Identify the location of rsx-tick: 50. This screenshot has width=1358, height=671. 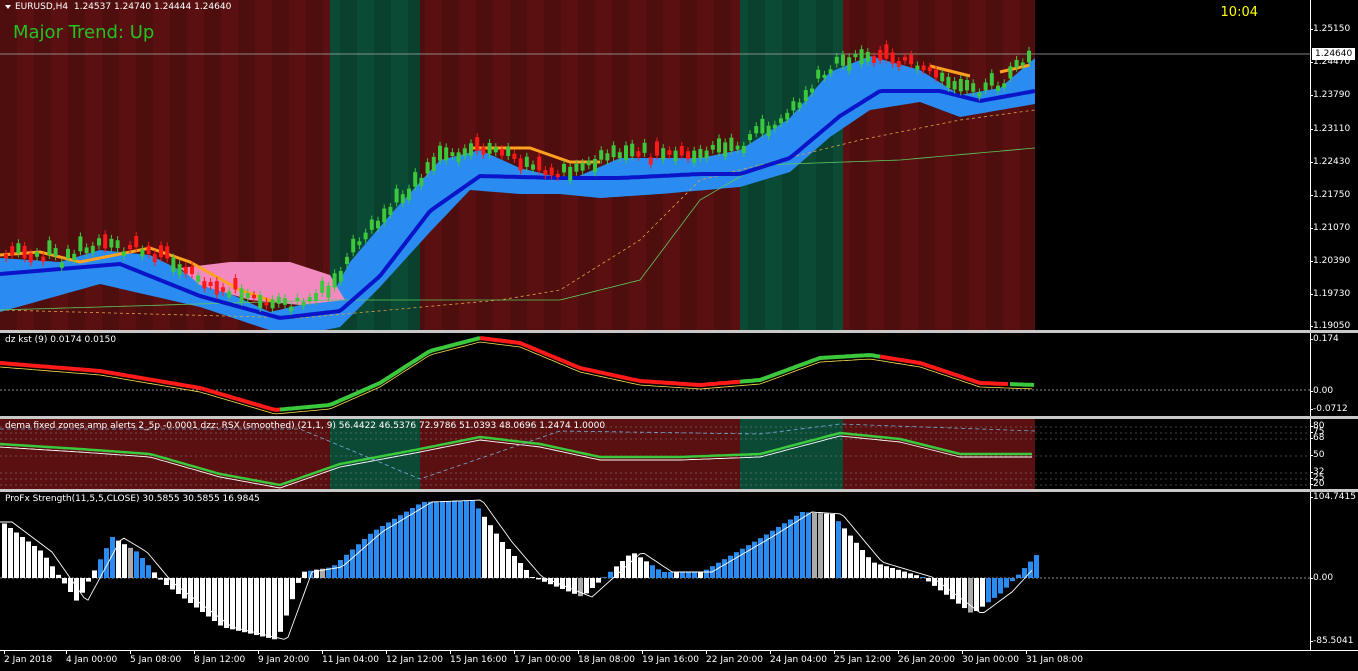
(1317, 455).